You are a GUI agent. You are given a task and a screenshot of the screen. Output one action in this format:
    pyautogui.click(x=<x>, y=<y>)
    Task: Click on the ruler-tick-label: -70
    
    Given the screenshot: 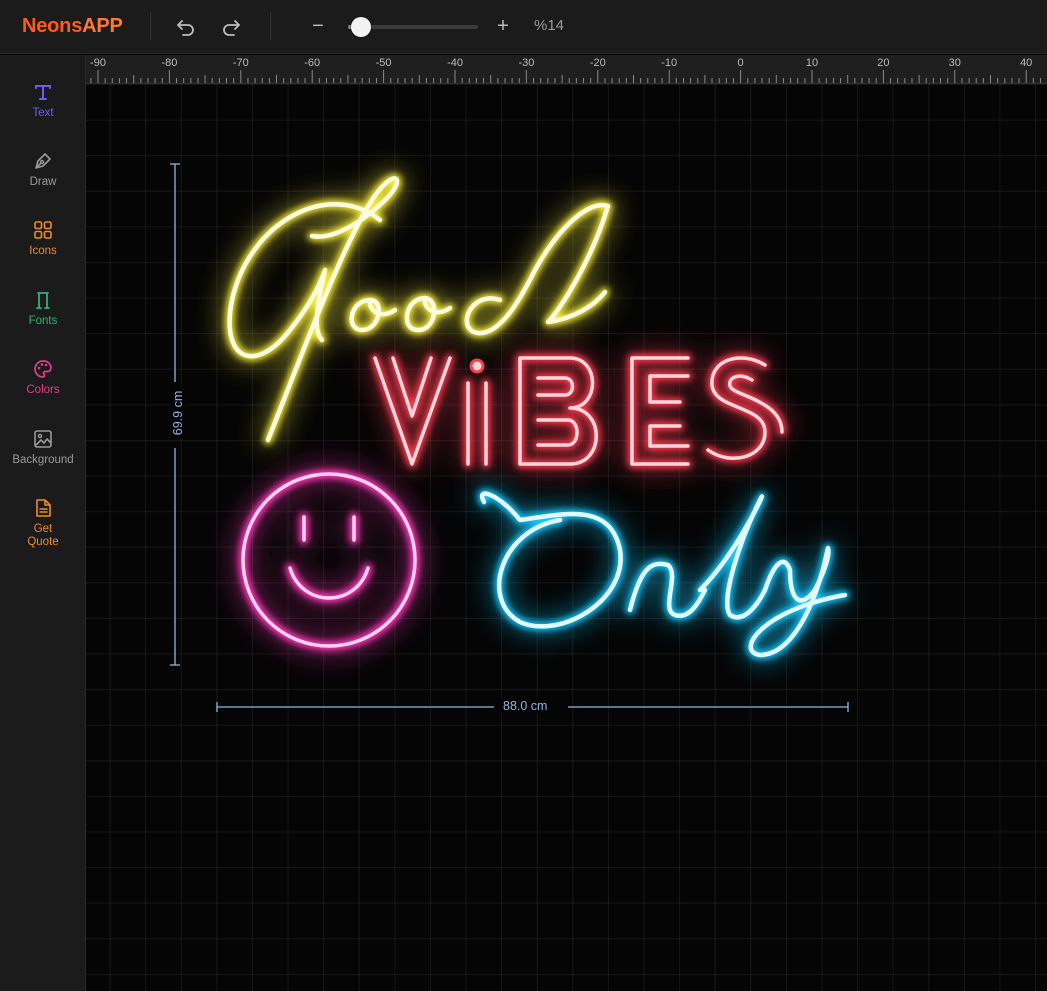 What is the action you would take?
    pyautogui.click(x=240, y=63)
    